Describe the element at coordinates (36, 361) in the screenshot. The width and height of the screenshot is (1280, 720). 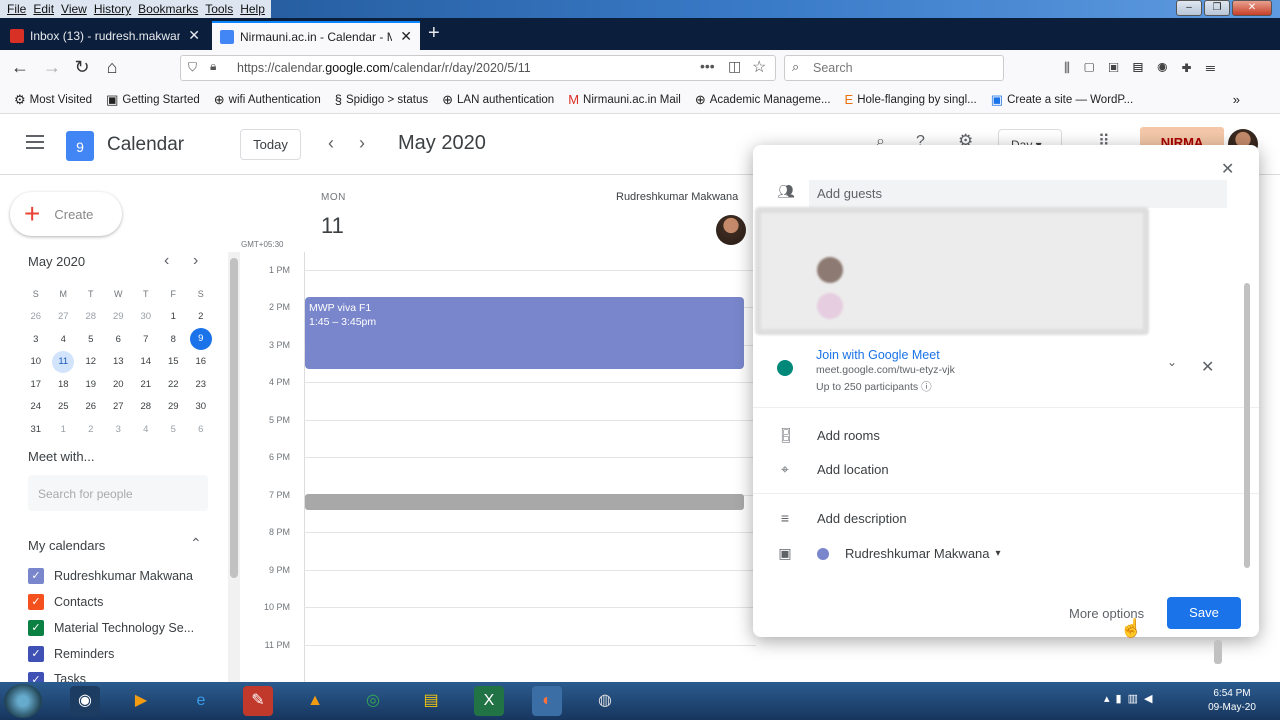
I see `mini-day: 10` at that location.